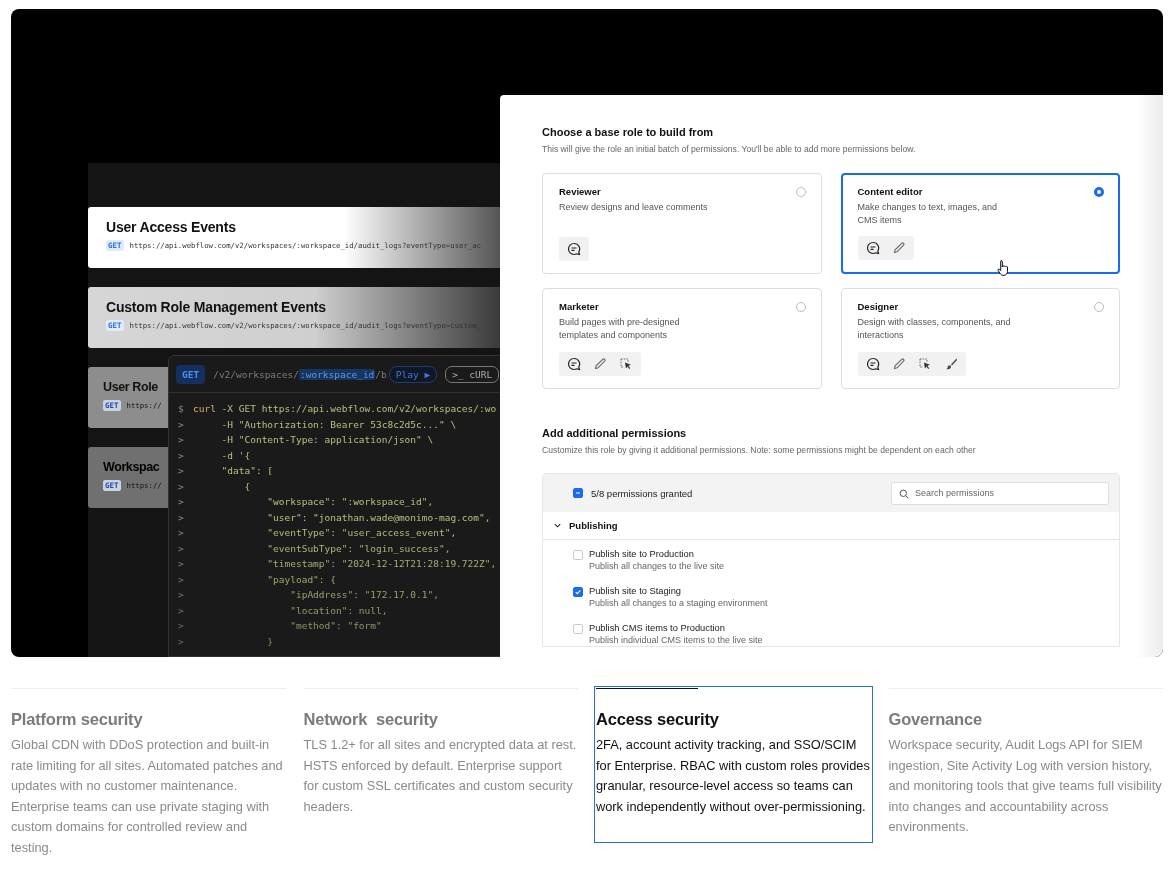  I want to click on role-name: Marketer, so click(579, 306).